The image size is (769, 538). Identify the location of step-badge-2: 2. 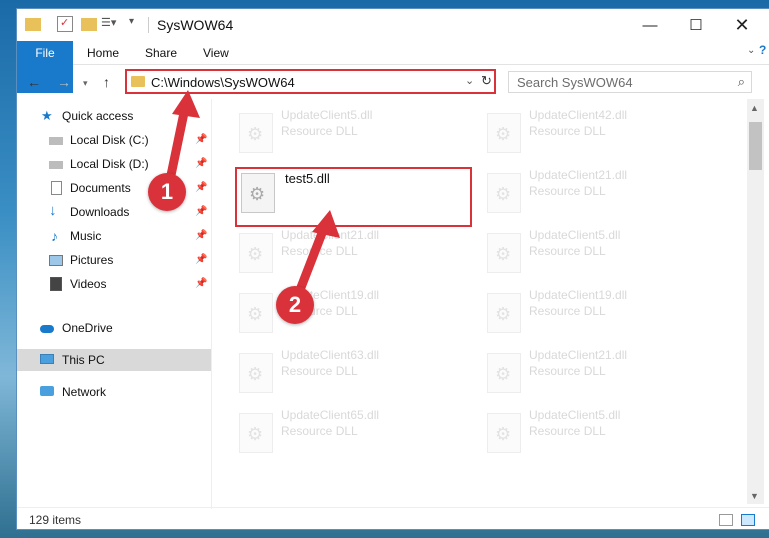
(295, 305).